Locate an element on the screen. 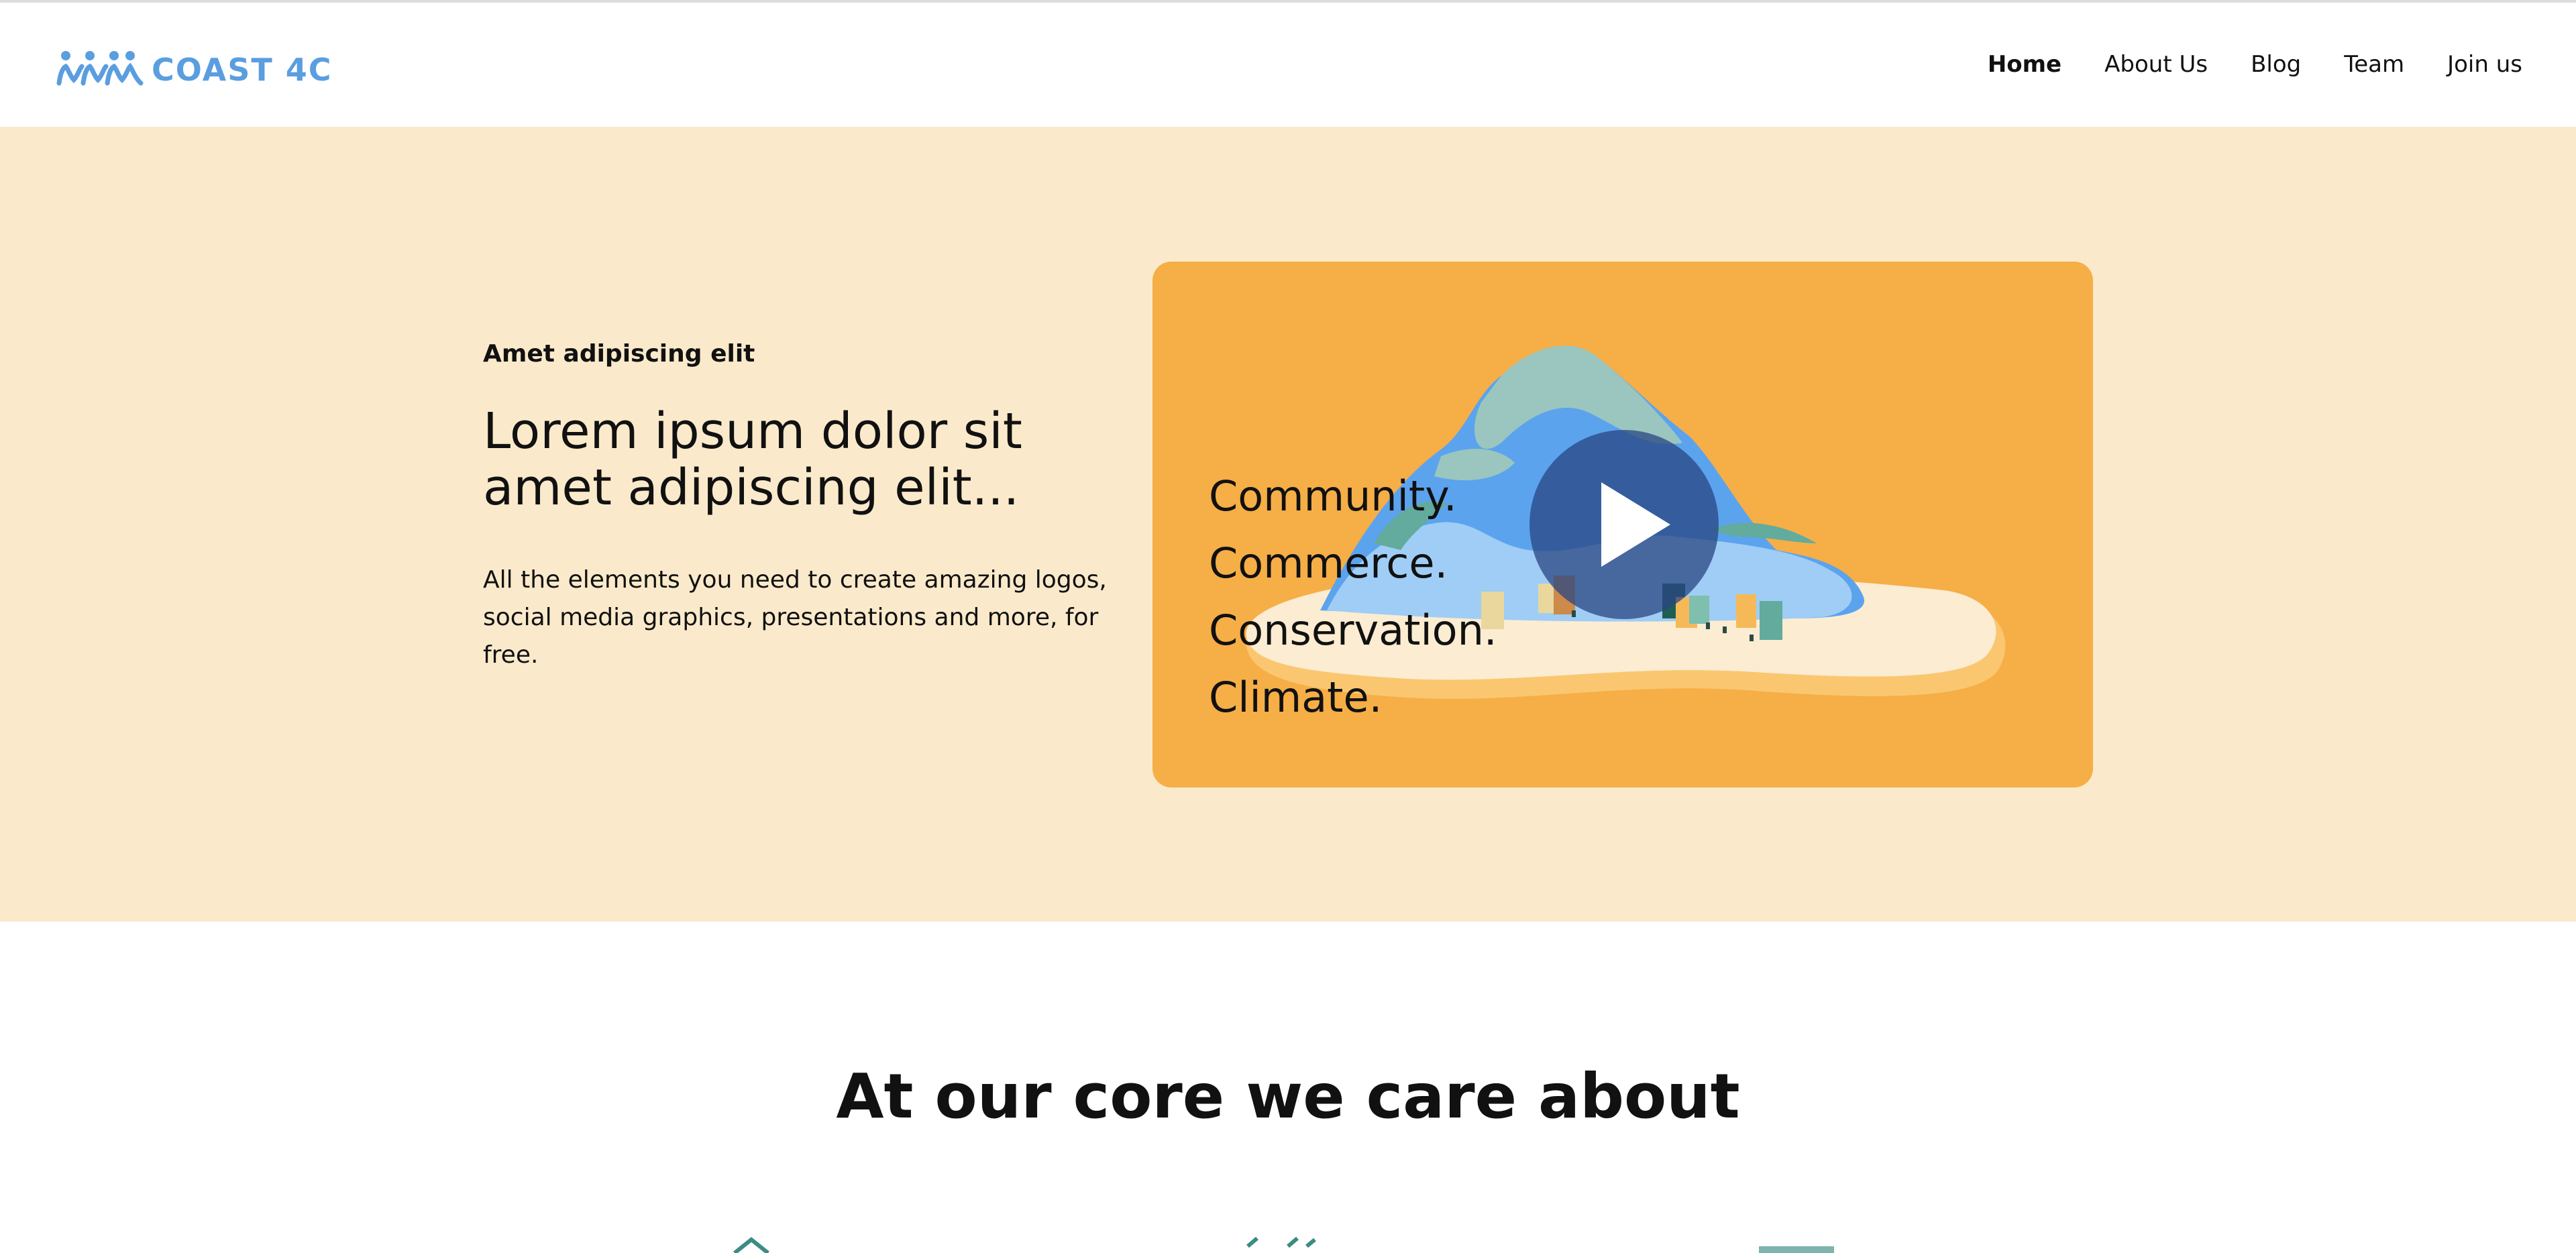  word-climate: Climate. is located at coordinates (1296, 697).